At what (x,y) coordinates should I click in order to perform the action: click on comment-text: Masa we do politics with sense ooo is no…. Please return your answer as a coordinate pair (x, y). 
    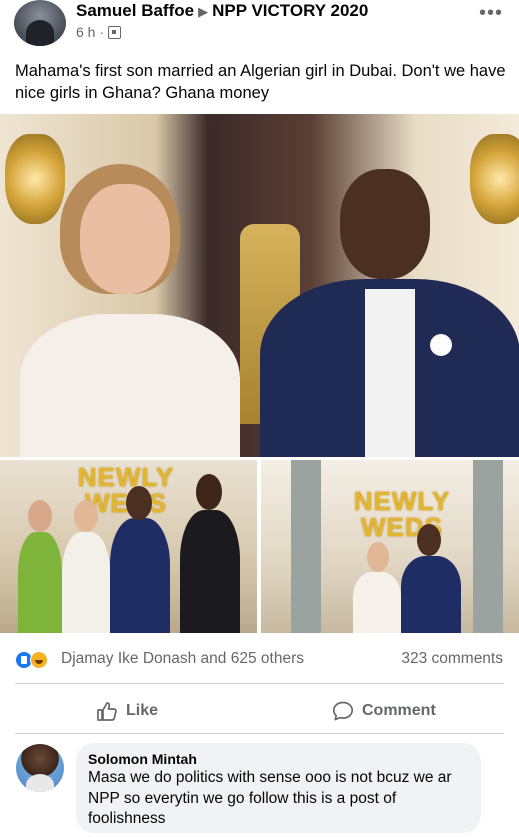
    Looking at the image, I should click on (270, 798).